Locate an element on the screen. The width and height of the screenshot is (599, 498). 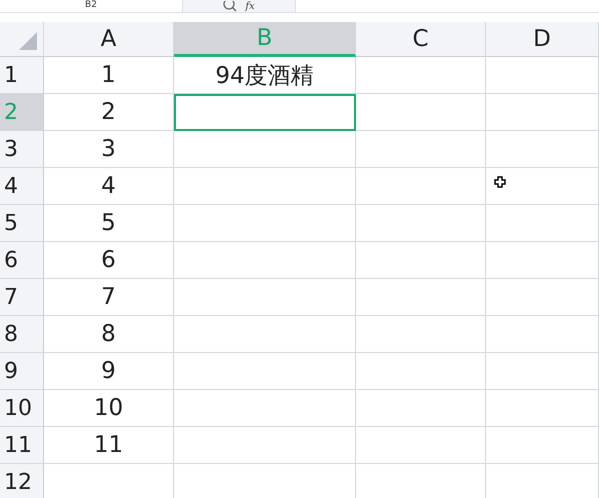
column-header: C is located at coordinates (421, 39).